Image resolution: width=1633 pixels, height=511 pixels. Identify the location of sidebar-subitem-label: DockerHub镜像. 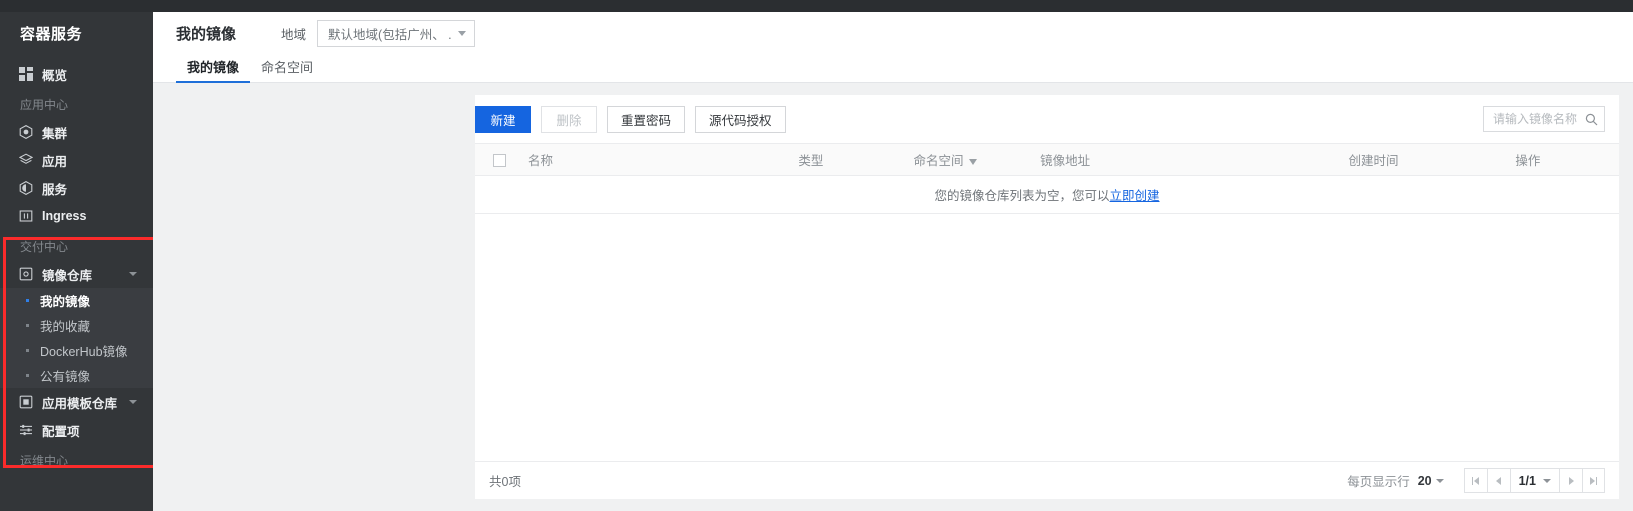
(84, 352).